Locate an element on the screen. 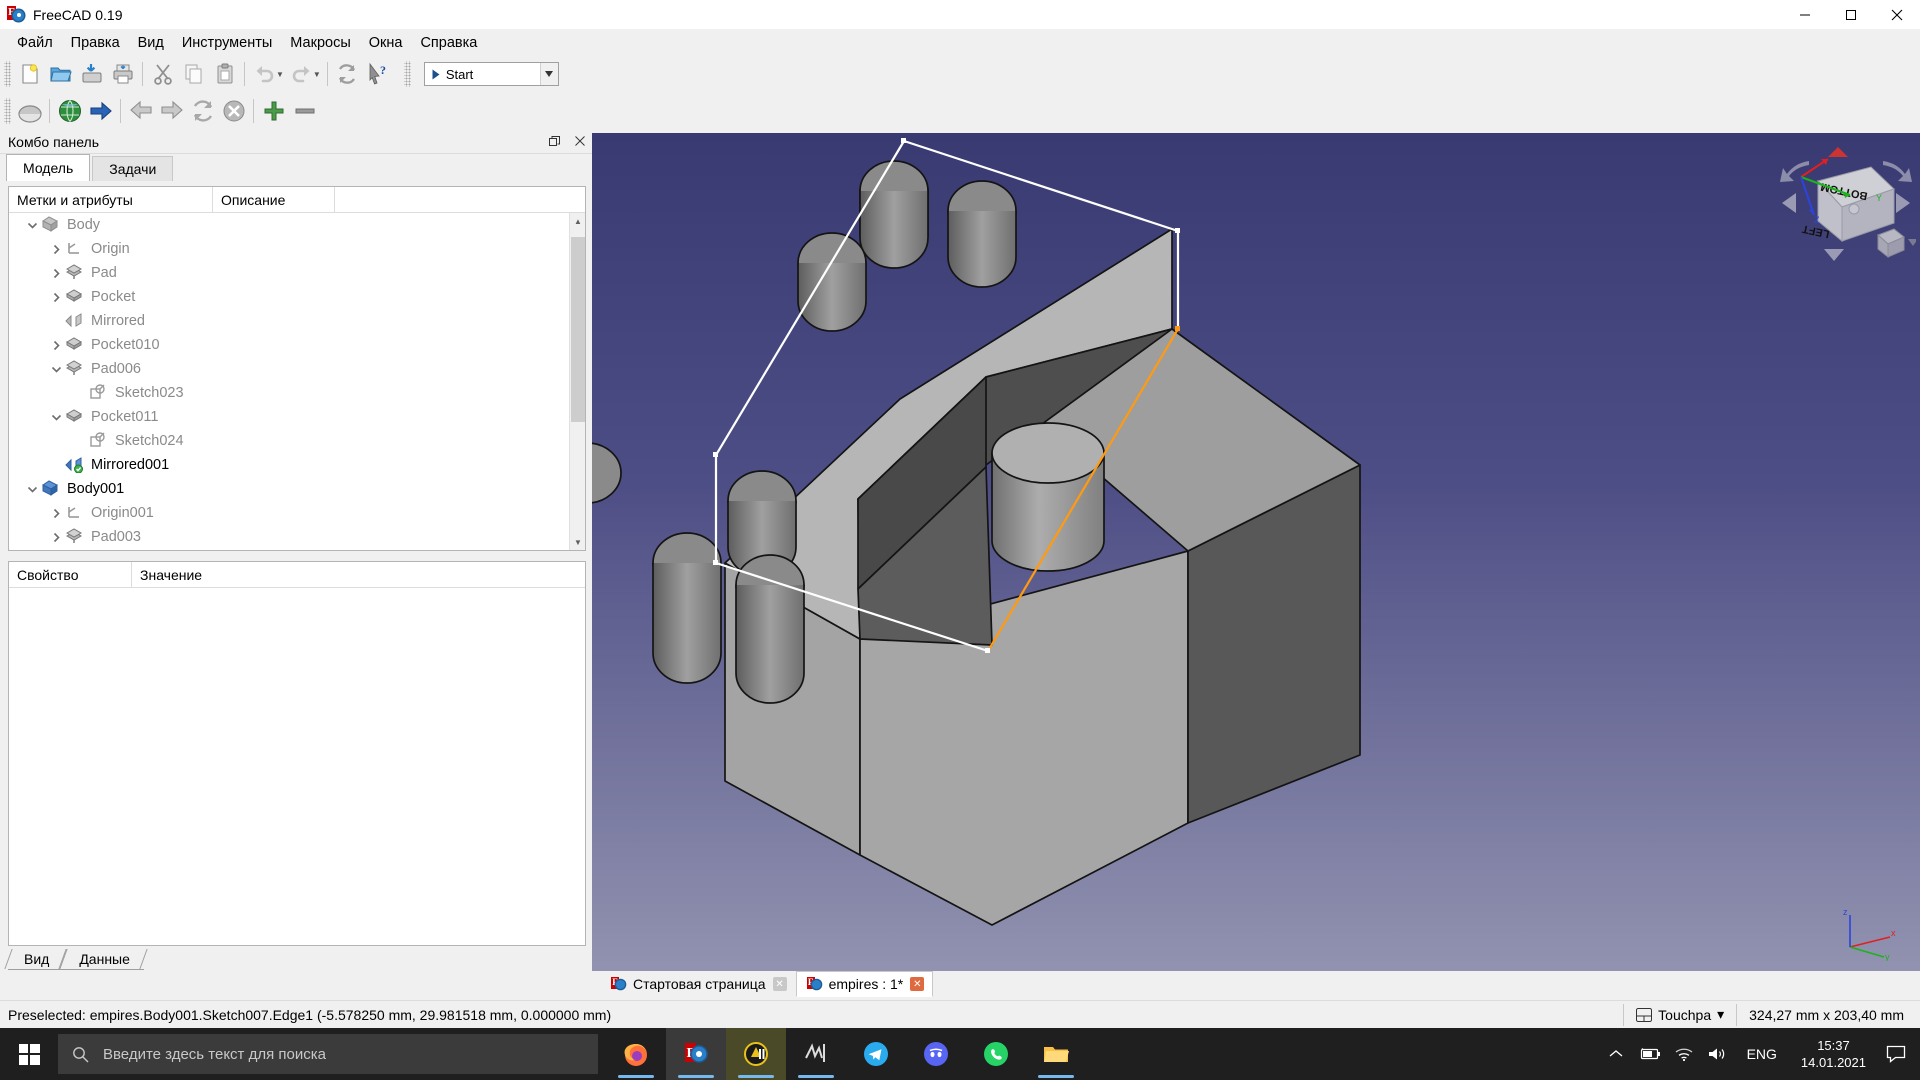 Image resolution: width=1920 pixels, height=1080 pixels. property-header-value: Значение is located at coordinates (358, 574).